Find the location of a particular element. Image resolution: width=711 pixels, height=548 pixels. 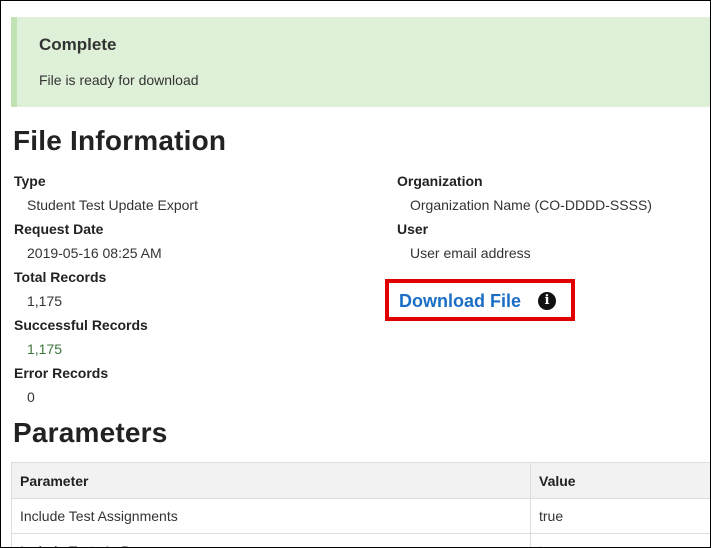

organization-label: Organization is located at coordinates (440, 181).